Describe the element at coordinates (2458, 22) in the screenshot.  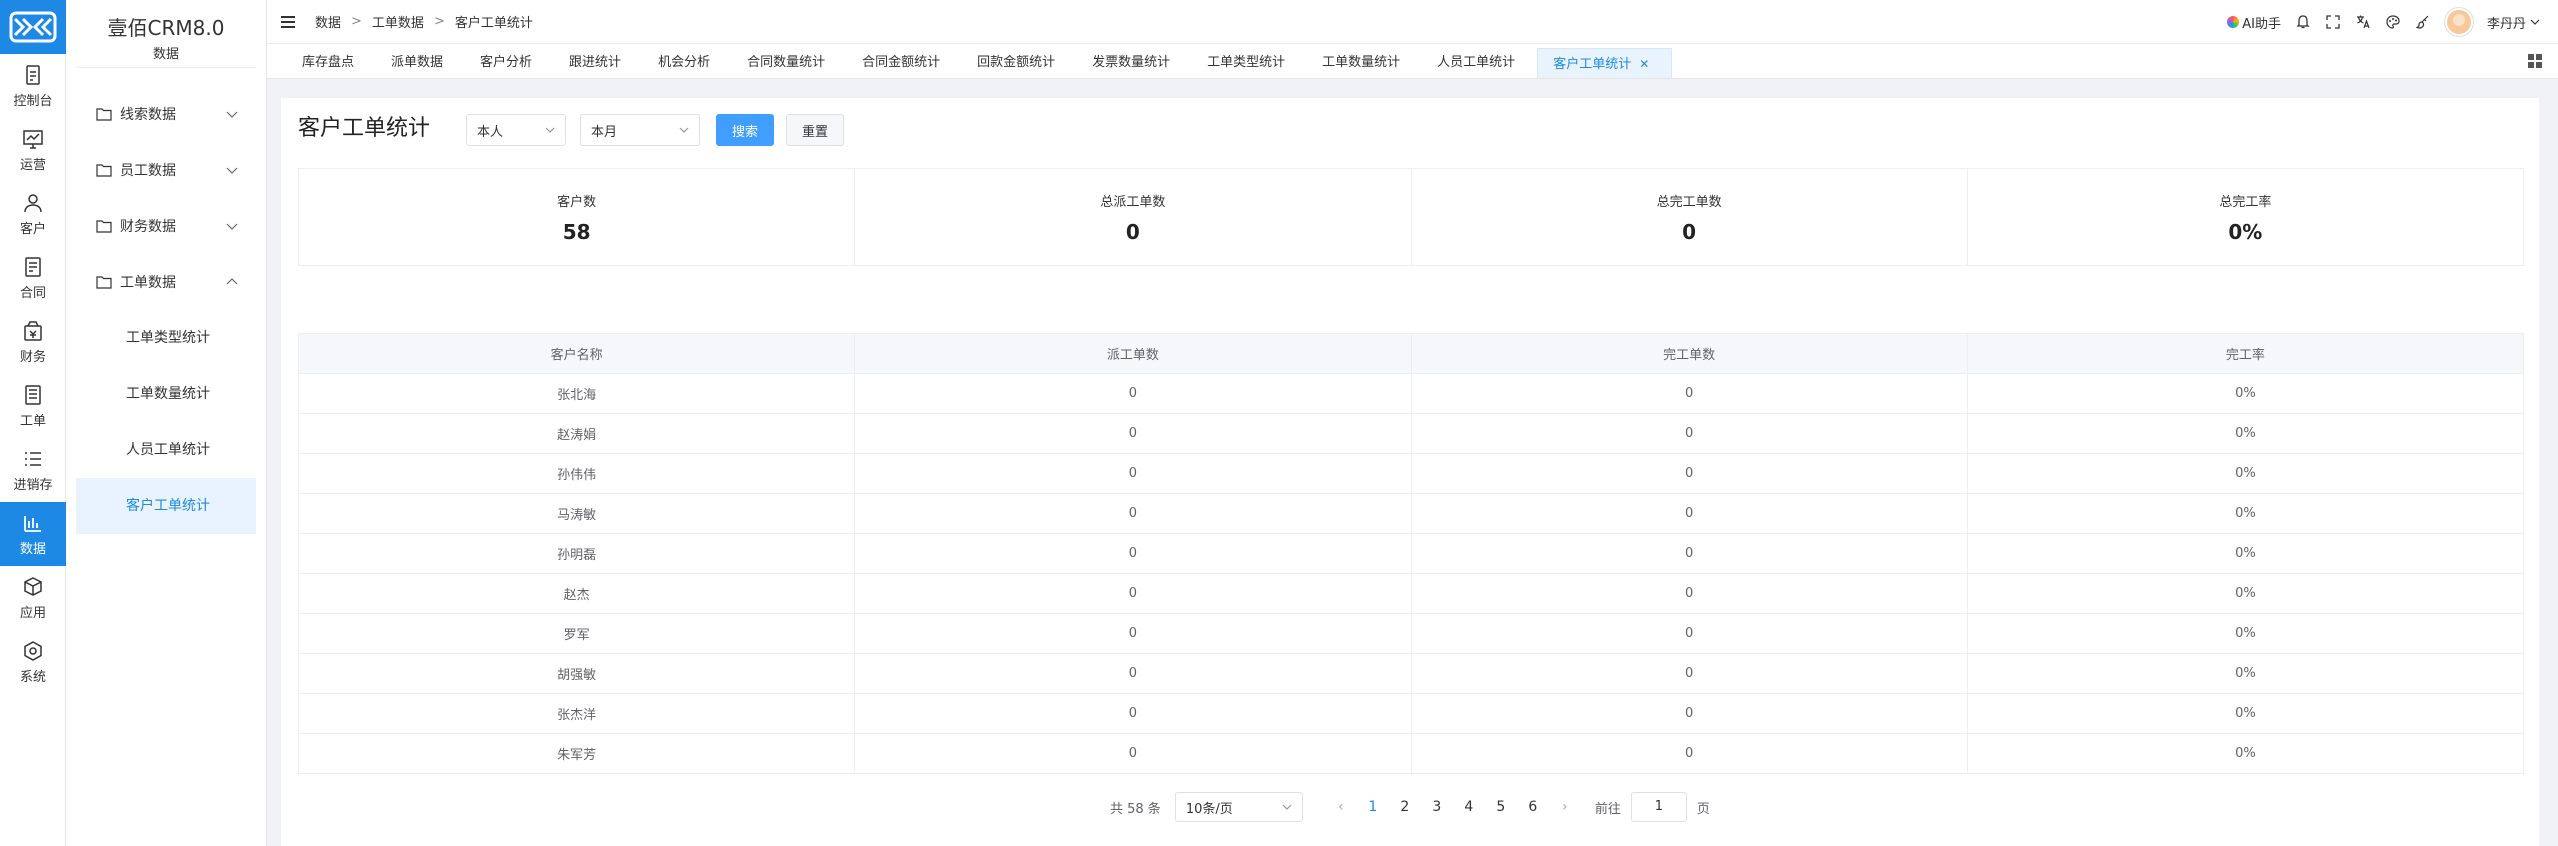
I see `user-avatar` at that location.